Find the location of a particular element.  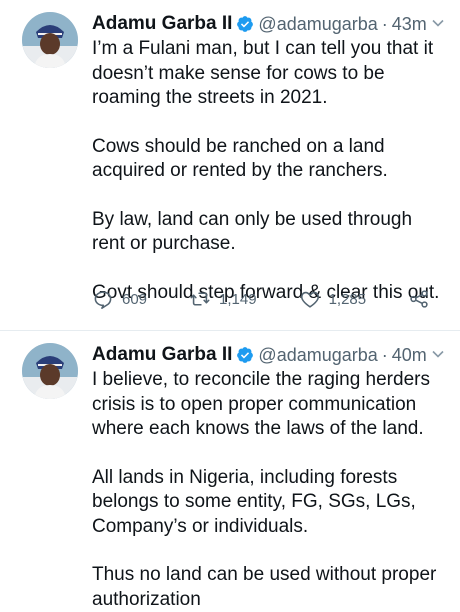

reply-count: 609 is located at coordinates (135, 299).